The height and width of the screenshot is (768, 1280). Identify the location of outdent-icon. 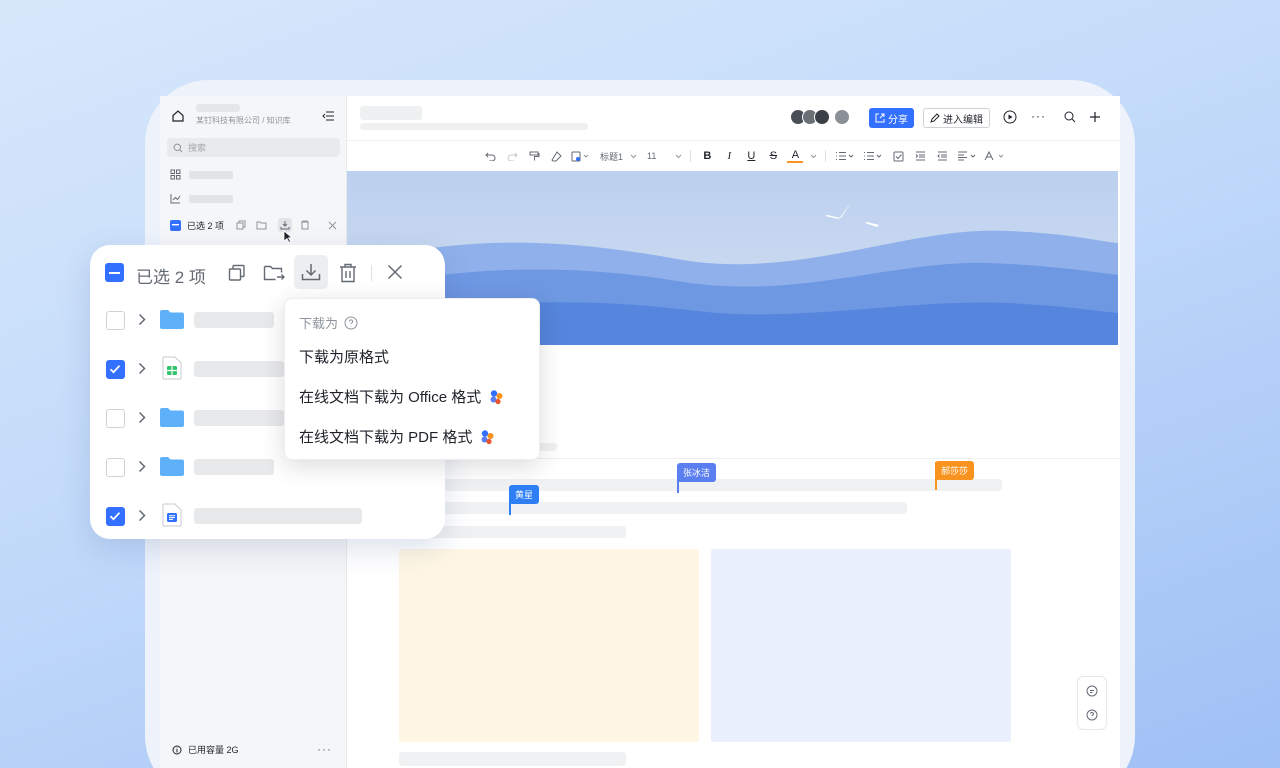
(942, 156).